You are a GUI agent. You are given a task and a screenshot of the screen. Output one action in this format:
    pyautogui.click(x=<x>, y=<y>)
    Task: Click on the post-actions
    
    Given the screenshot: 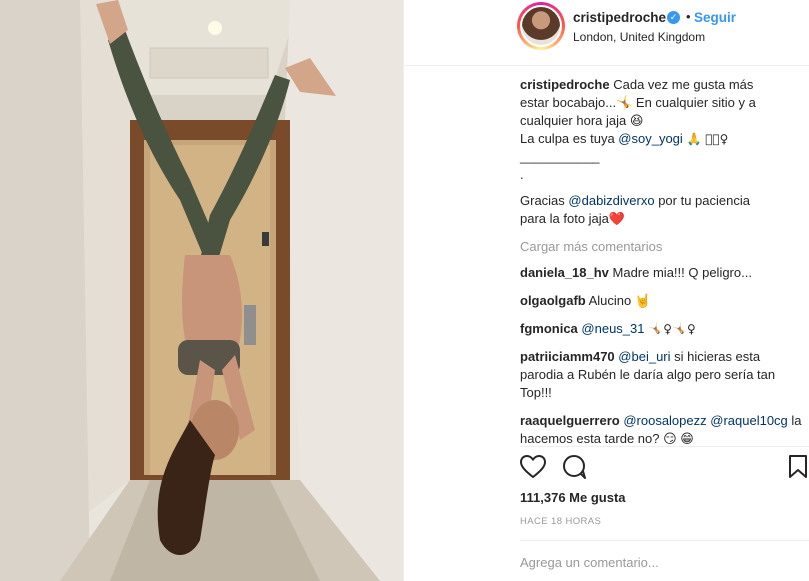 What is the action you would take?
    pyautogui.click(x=664, y=468)
    